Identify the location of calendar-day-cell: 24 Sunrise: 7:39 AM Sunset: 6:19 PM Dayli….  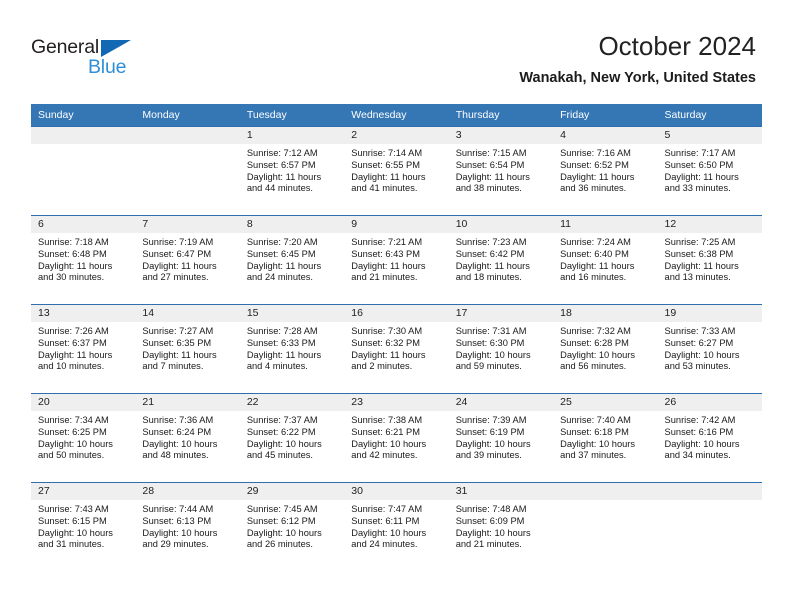
(501, 438).